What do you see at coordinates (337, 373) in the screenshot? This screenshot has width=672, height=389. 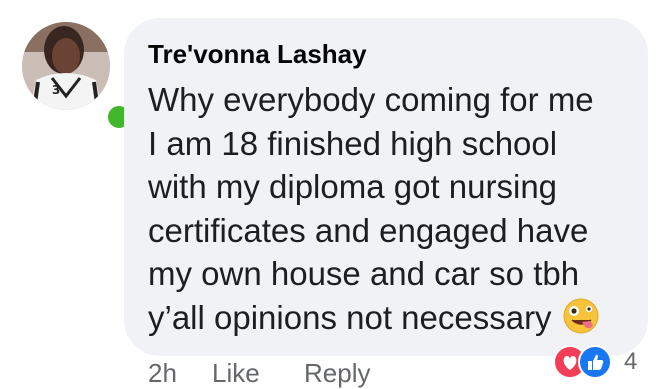 I see `reply-button: Reply` at bounding box center [337, 373].